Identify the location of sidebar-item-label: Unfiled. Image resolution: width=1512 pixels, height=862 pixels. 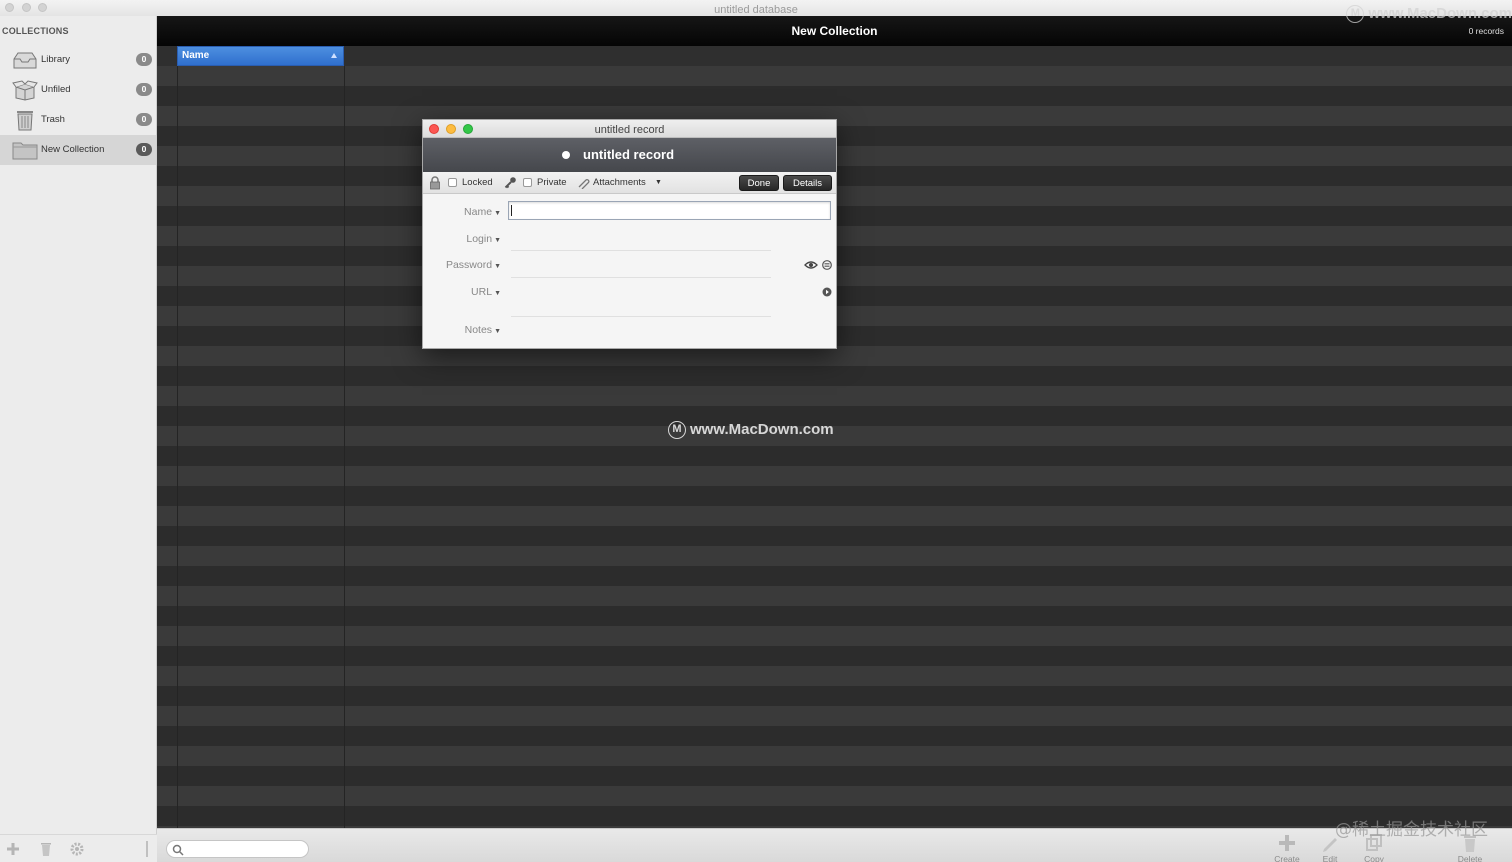
(56, 89).